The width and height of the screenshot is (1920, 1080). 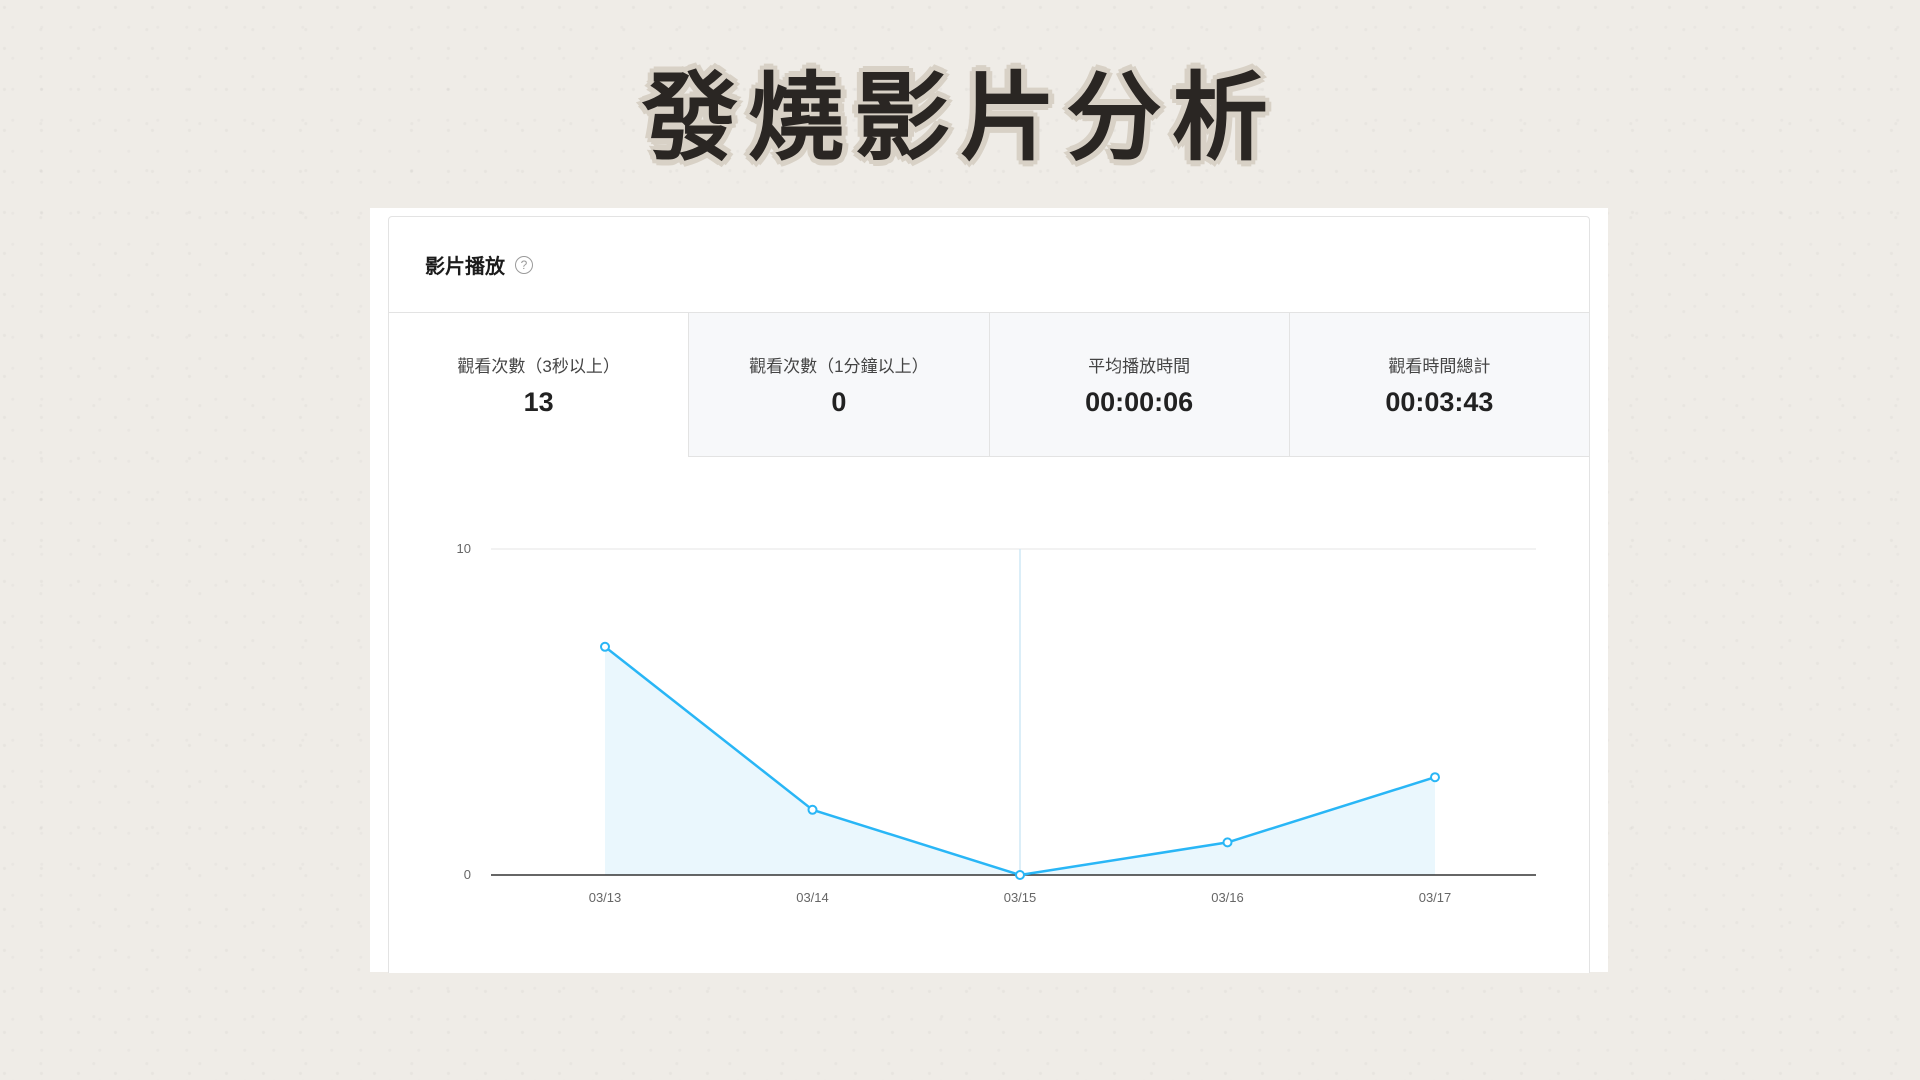 I want to click on x-tick-label: 03/14, so click(x=812, y=897).